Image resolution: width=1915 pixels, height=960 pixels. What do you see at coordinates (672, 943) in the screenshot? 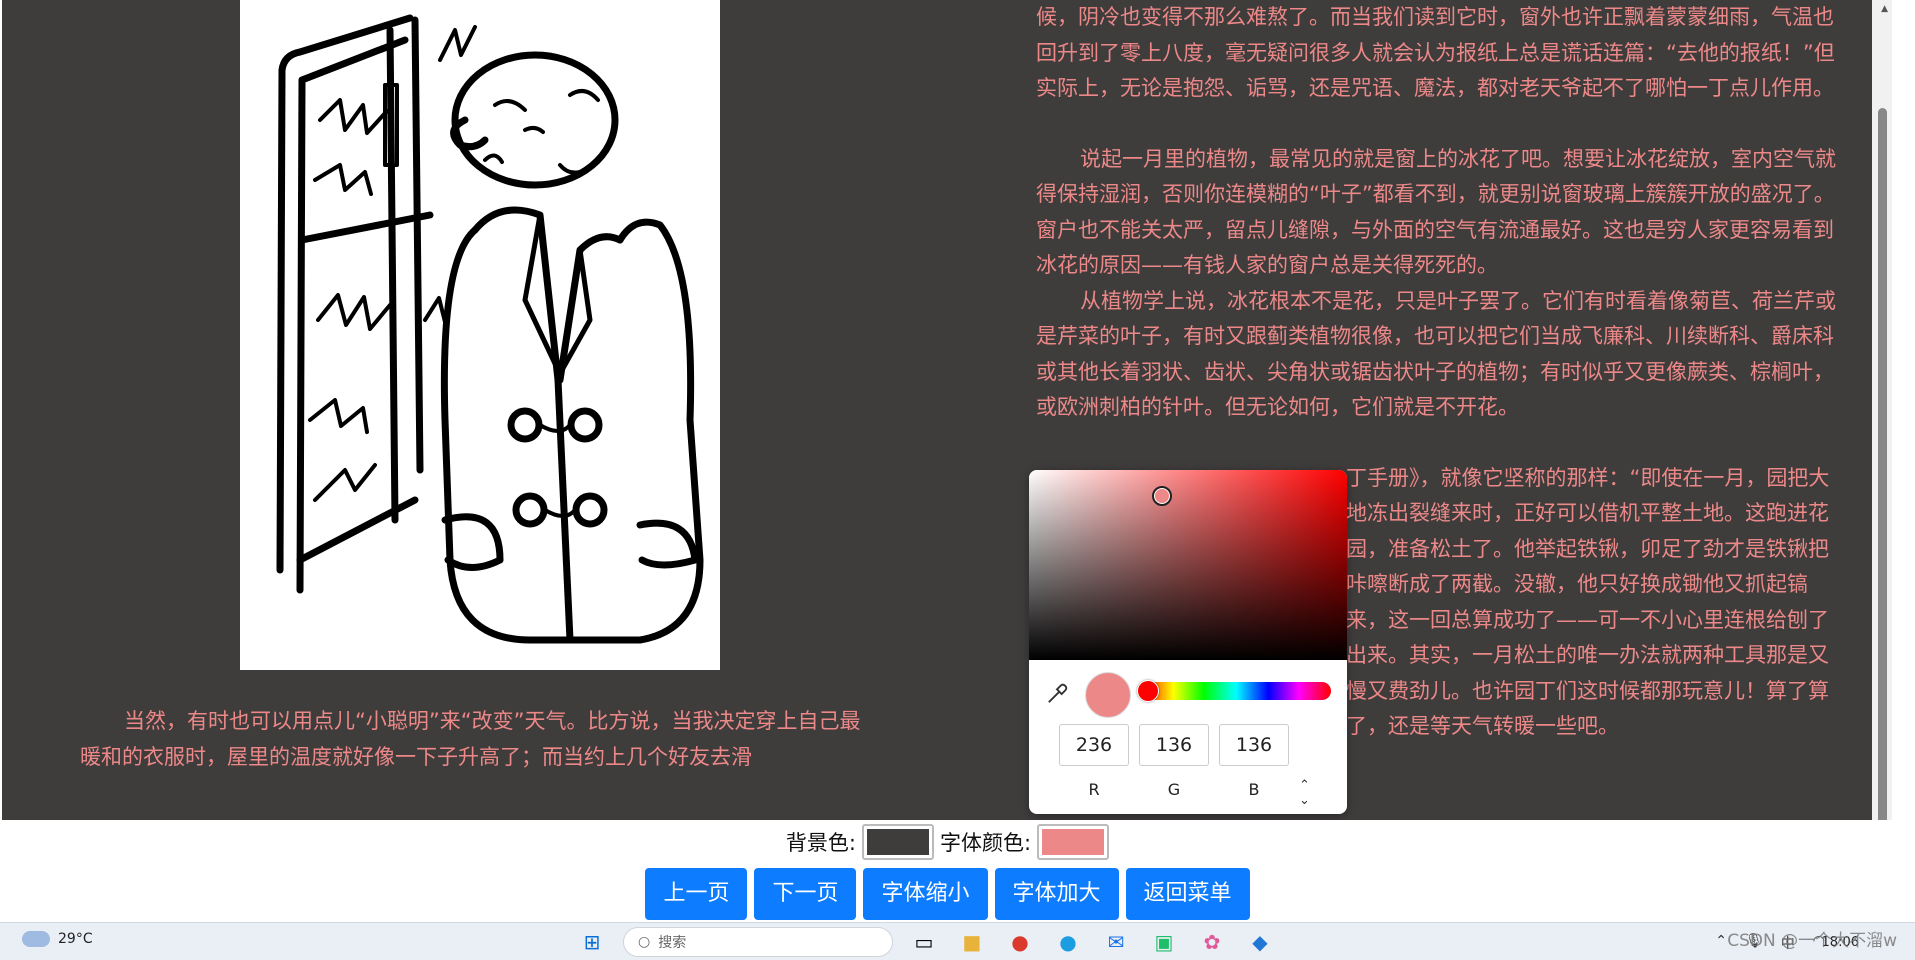
I see `search-placeholder: 搜索` at bounding box center [672, 943].